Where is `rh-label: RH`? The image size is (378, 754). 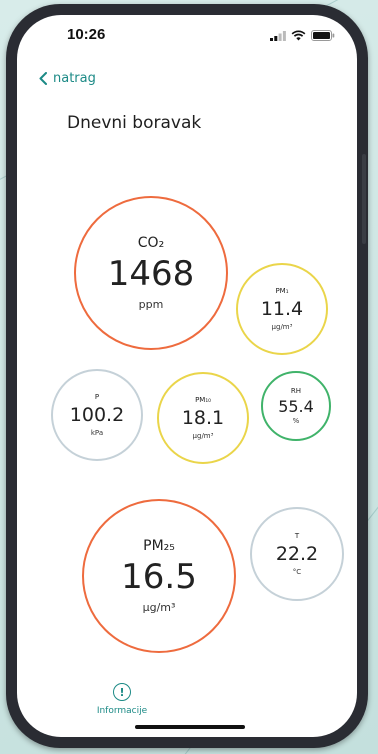
rh-label: RH is located at coordinates (296, 390).